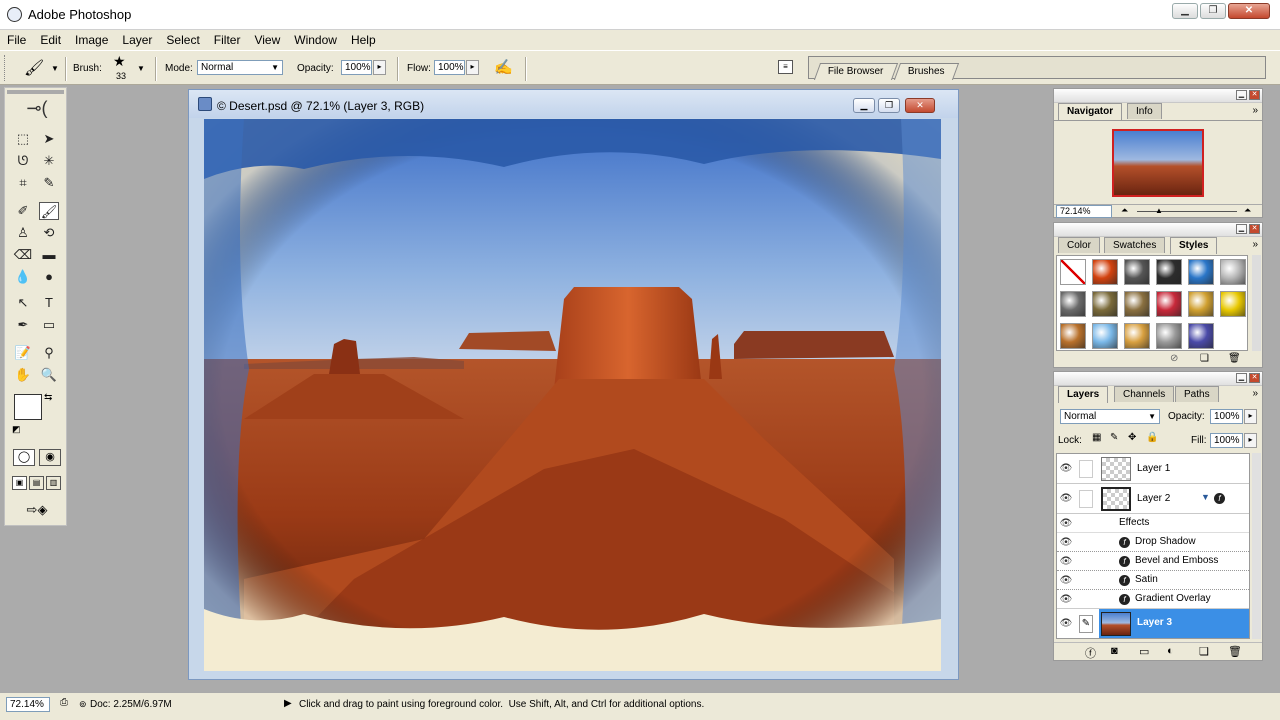 The width and height of the screenshot is (1280, 720). Describe the element at coordinates (23, 353) in the screenshot. I see `notes-tool-icon: 📝` at that location.